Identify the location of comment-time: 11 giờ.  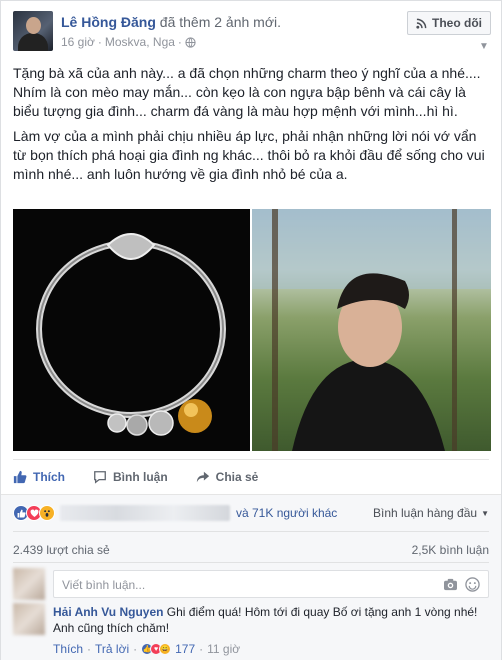
(223, 649).